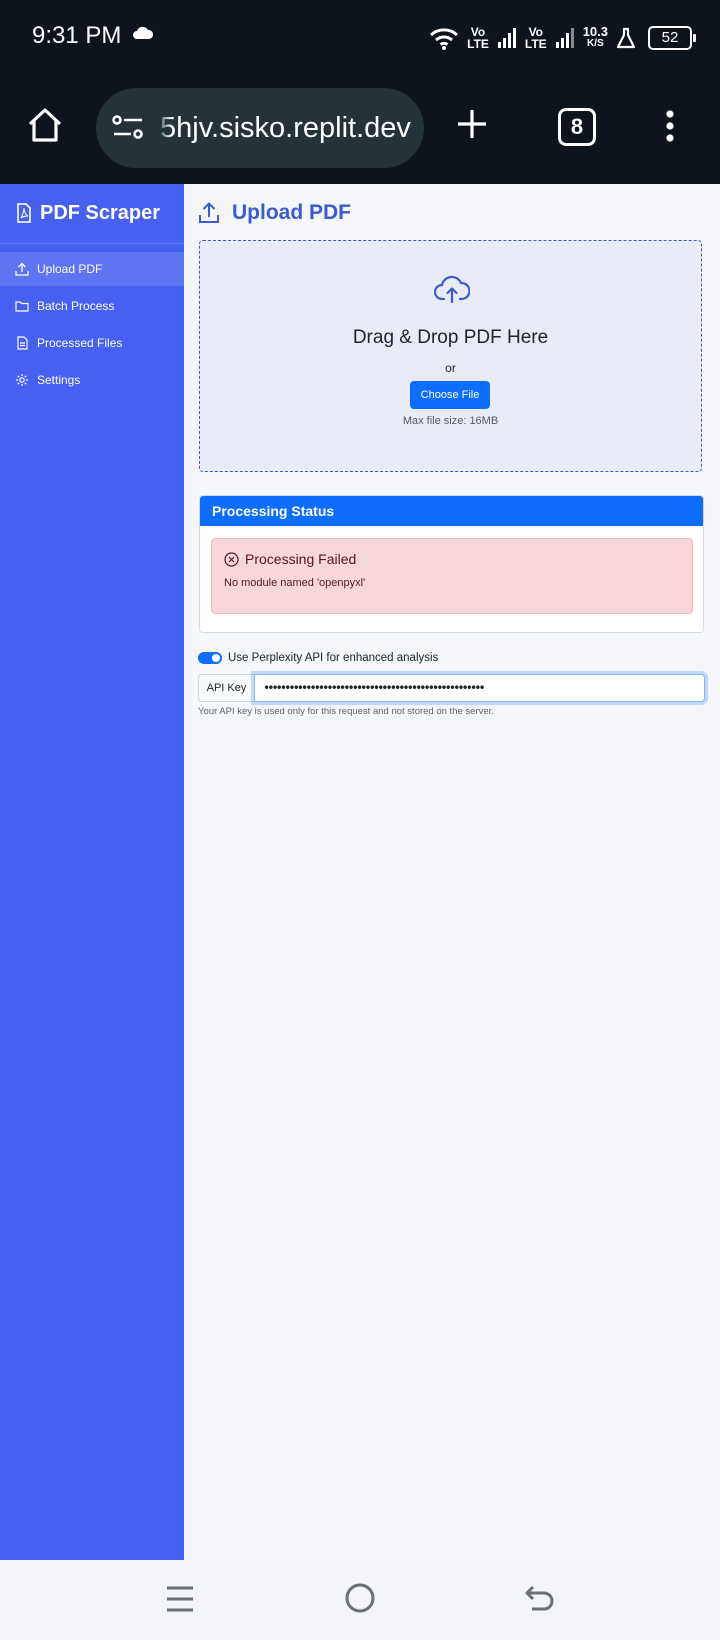 The width and height of the screenshot is (720, 1640). I want to click on page-header: Upload PDF, so click(274, 213).